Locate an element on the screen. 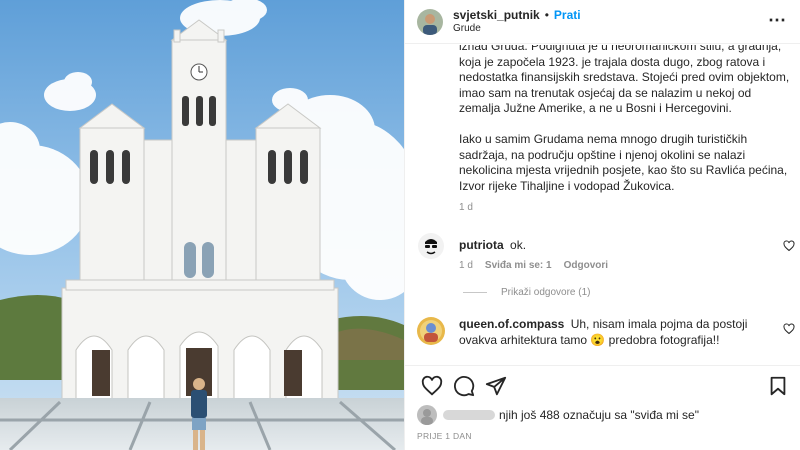 This screenshot has height=450, width=800. comment-reply-button: Odgovori is located at coordinates (586, 265).